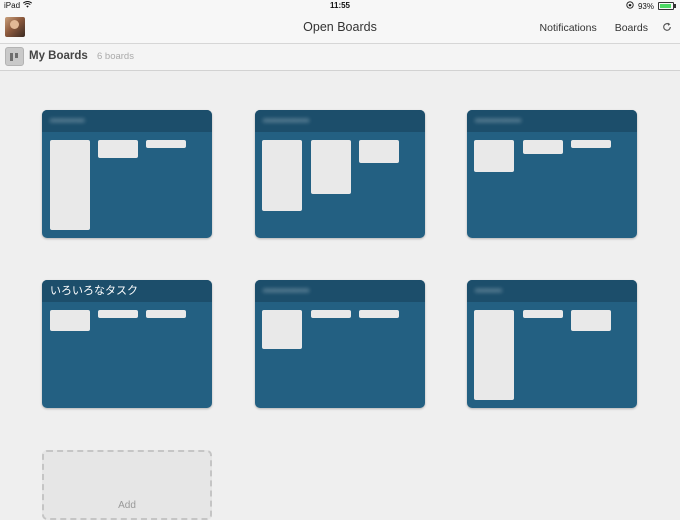  I want to click on boards-button: Boards, so click(631, 28).